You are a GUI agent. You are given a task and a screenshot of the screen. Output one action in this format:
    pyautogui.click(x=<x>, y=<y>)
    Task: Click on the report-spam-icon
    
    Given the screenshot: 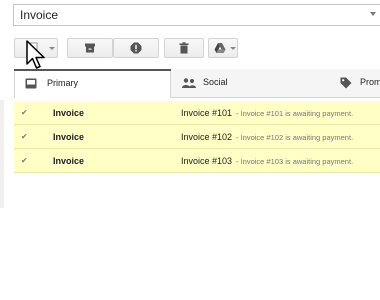 What is the action you would take?
    pyautogui.click(x=136, y=48)
    